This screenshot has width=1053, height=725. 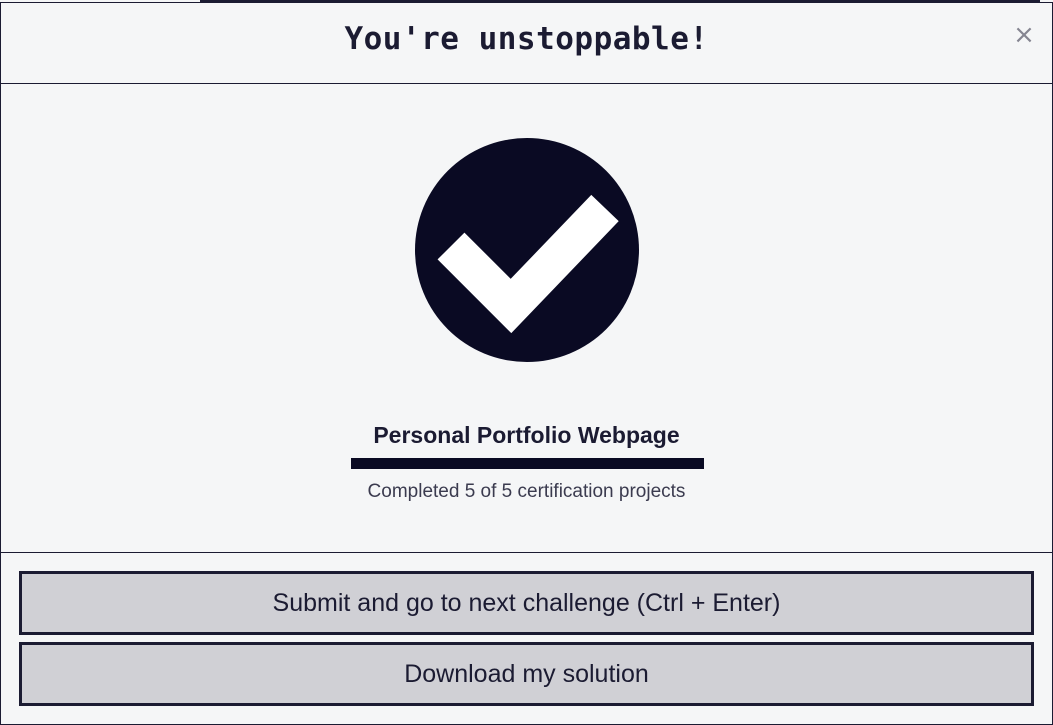 I want to click on progress-bar, so click(x=527, y=463).